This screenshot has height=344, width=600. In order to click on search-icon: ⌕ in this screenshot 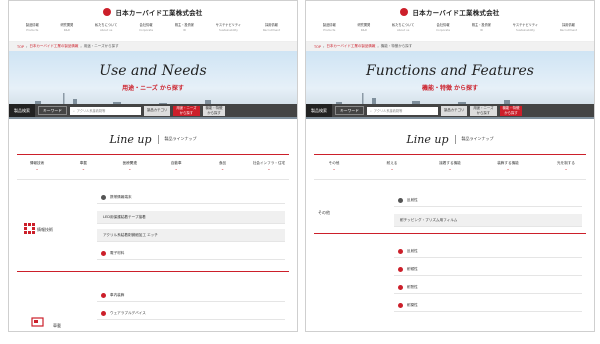, I will do `click(73, 110)`.